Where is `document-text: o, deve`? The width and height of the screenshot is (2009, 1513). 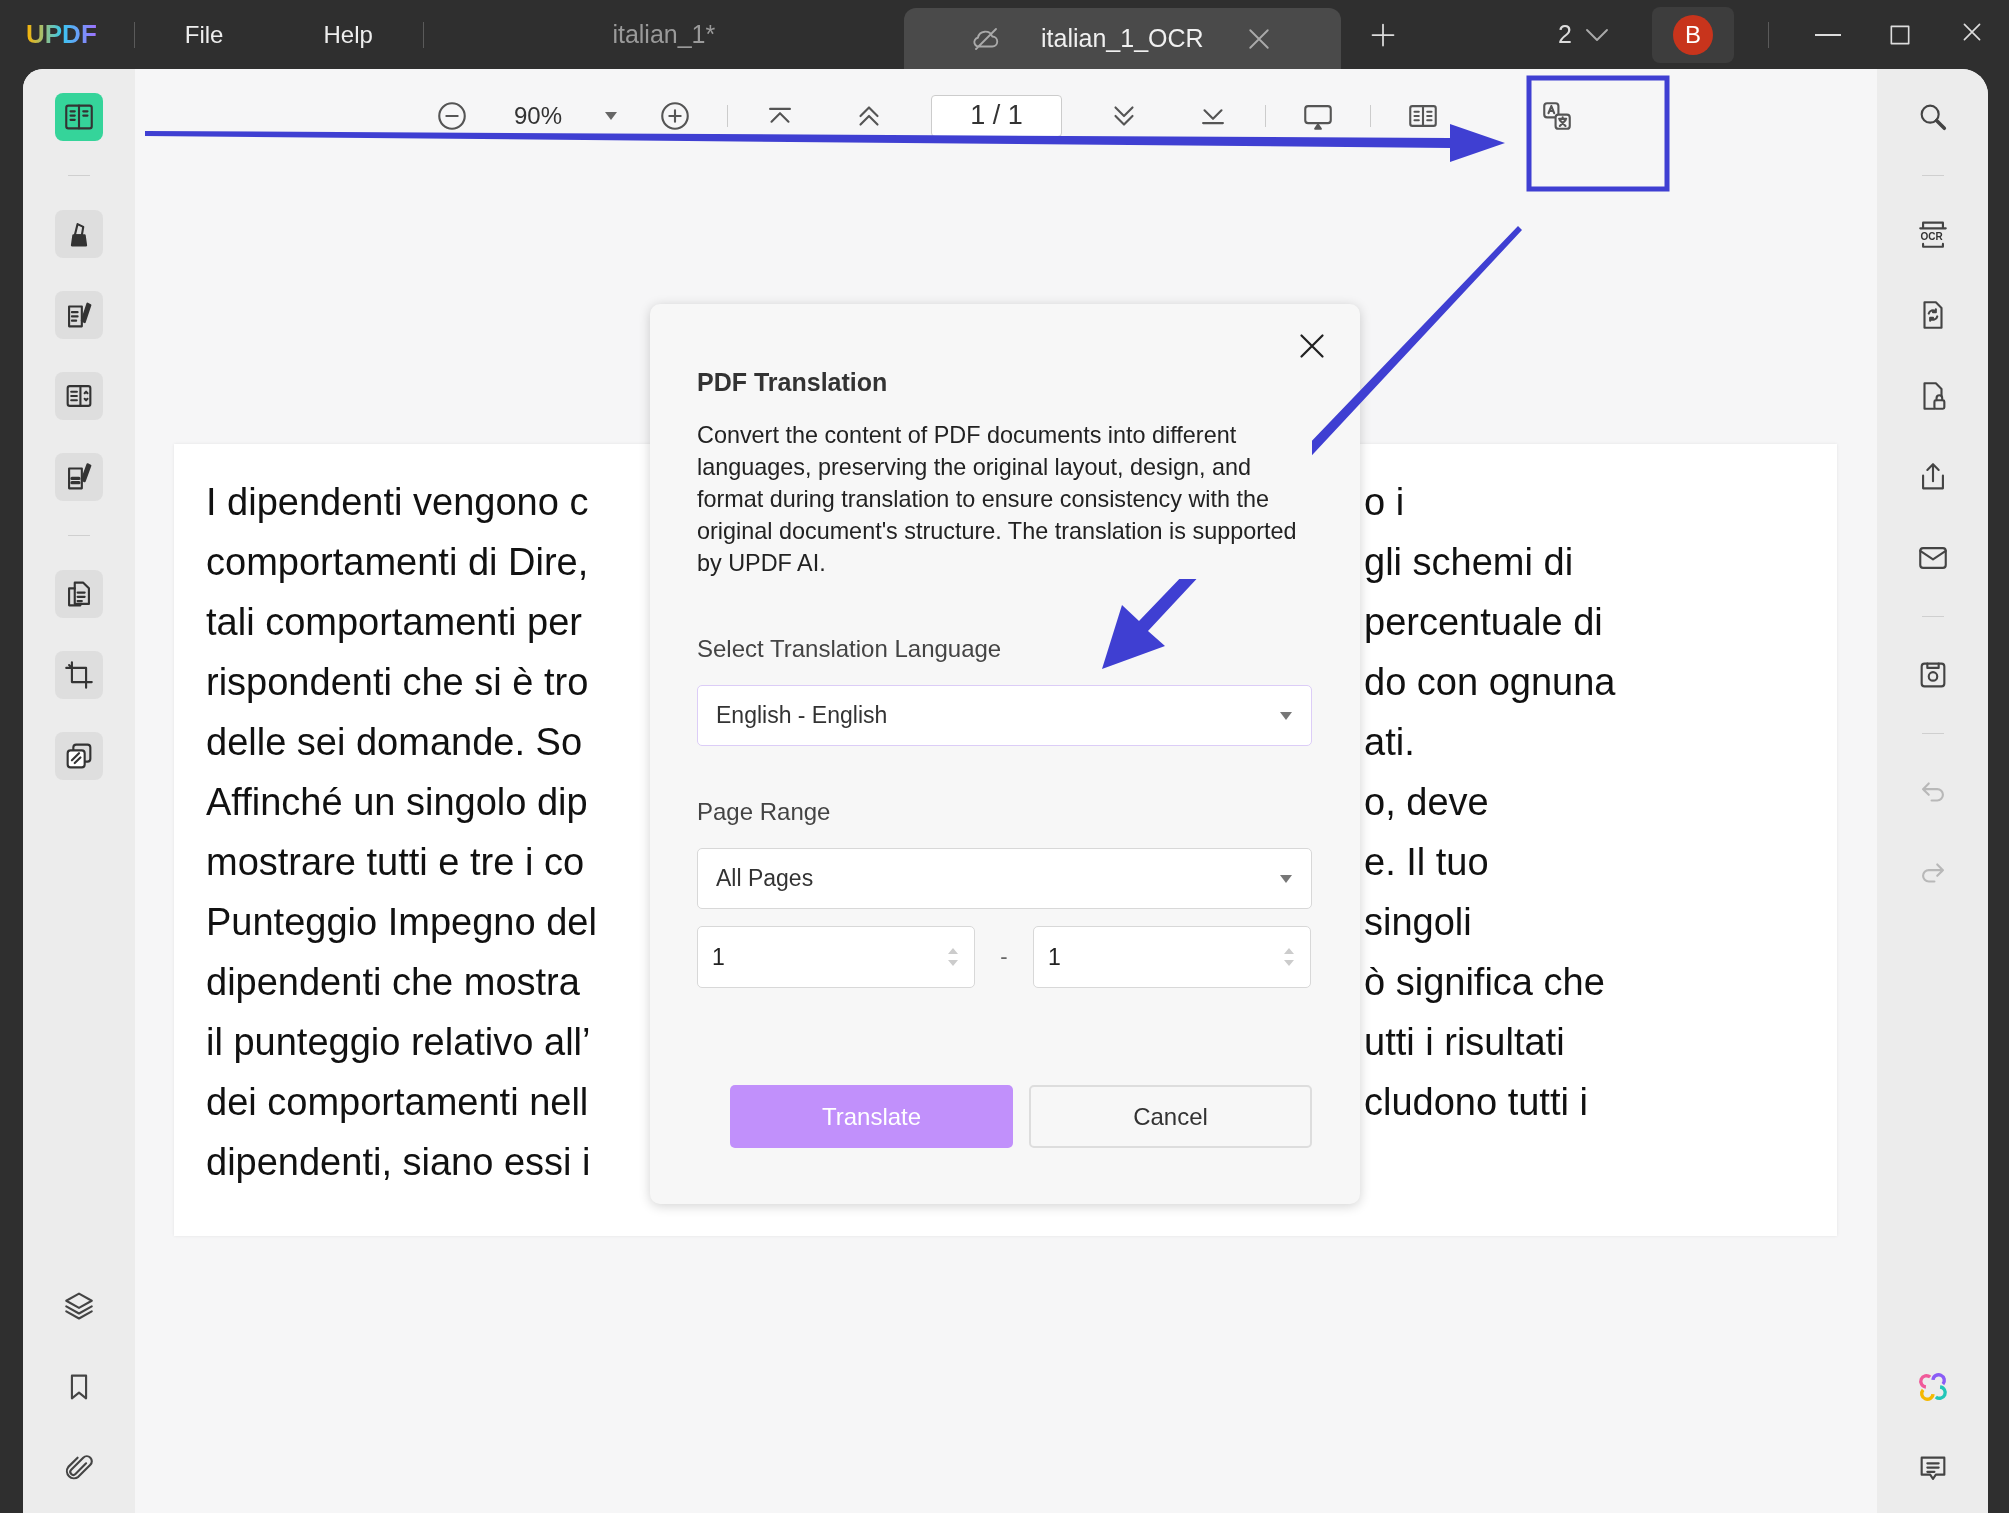
document-text: o, deve is located at coordinates (1426, 802).